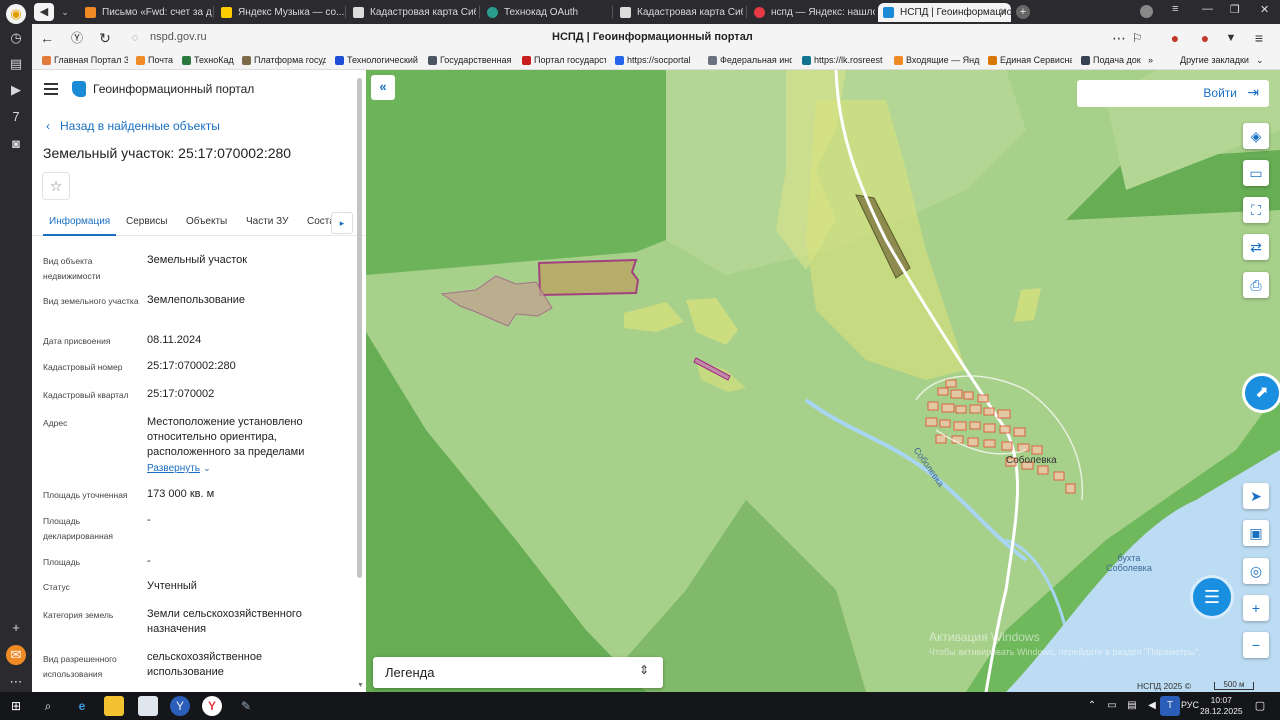  Describe the element at coordinates (135, 38) in the screenshot. I see `site-info-icon: ◌` at that location.